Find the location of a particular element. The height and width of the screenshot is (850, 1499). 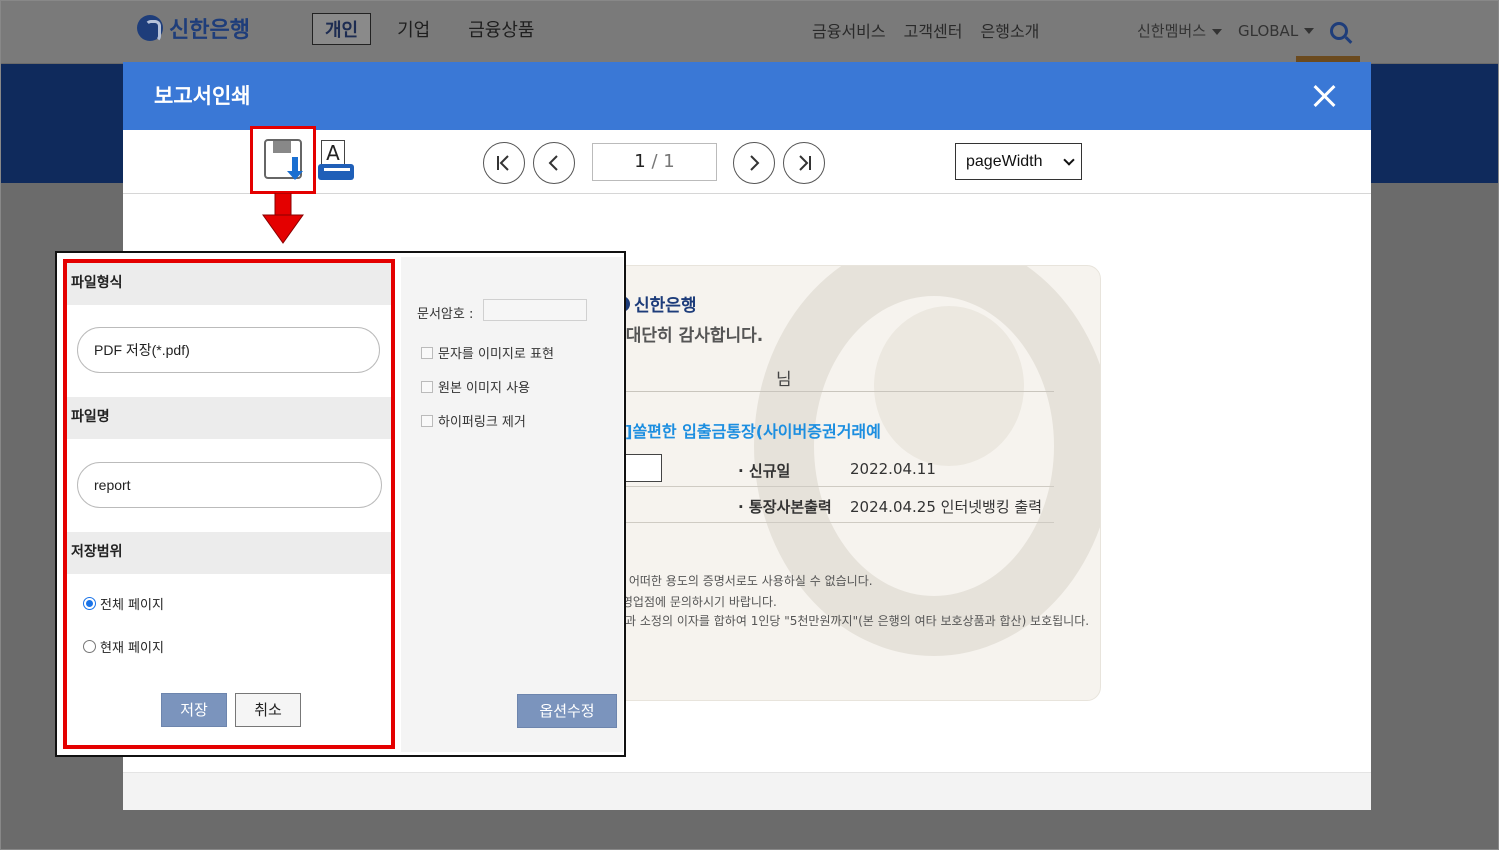

utility-nav: 신한멤버스 GLOBAL is located at coordinates (1243, 30).